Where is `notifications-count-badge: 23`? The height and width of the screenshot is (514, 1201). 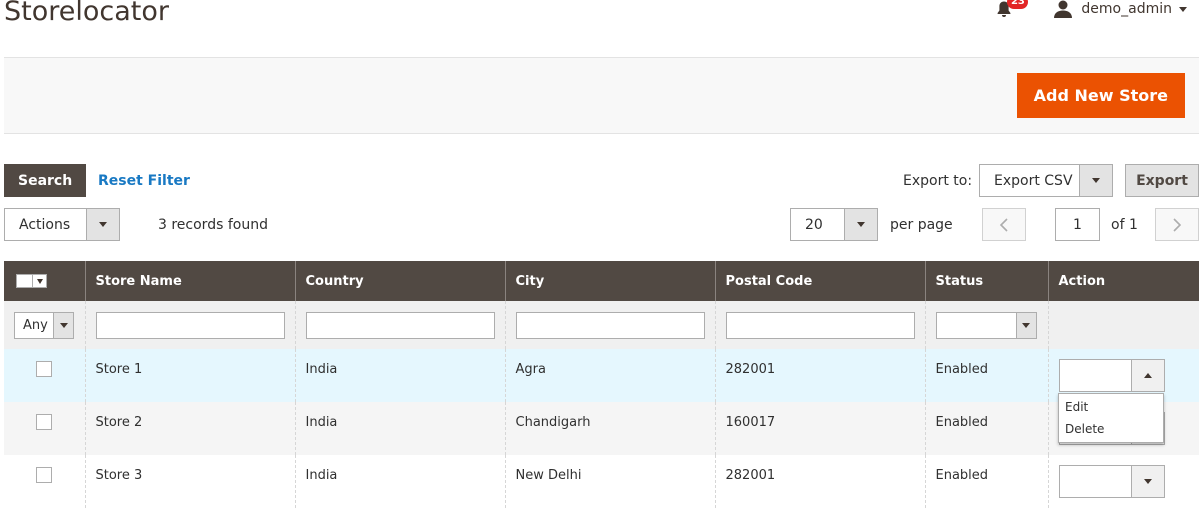
notifications-count-badge: 23 is located at coordinates (1018, 4).